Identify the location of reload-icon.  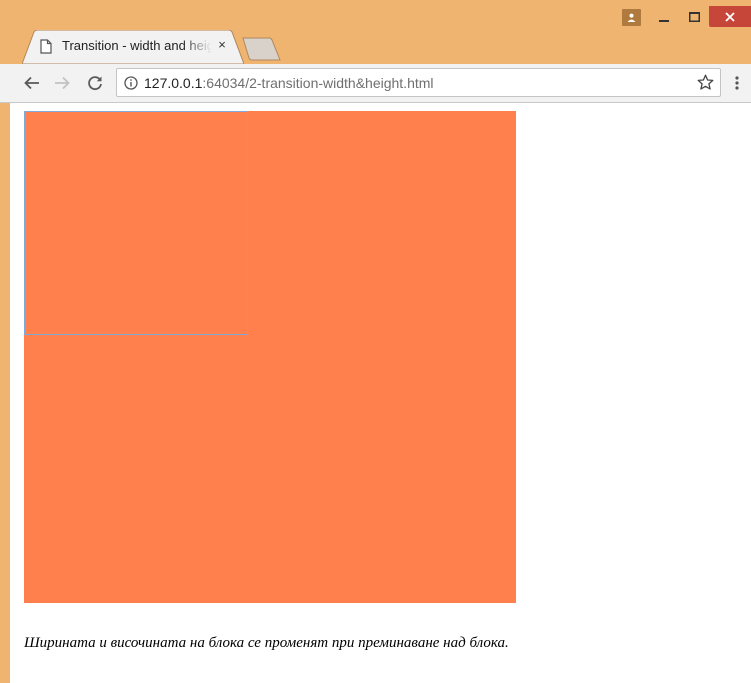
(95, 83).